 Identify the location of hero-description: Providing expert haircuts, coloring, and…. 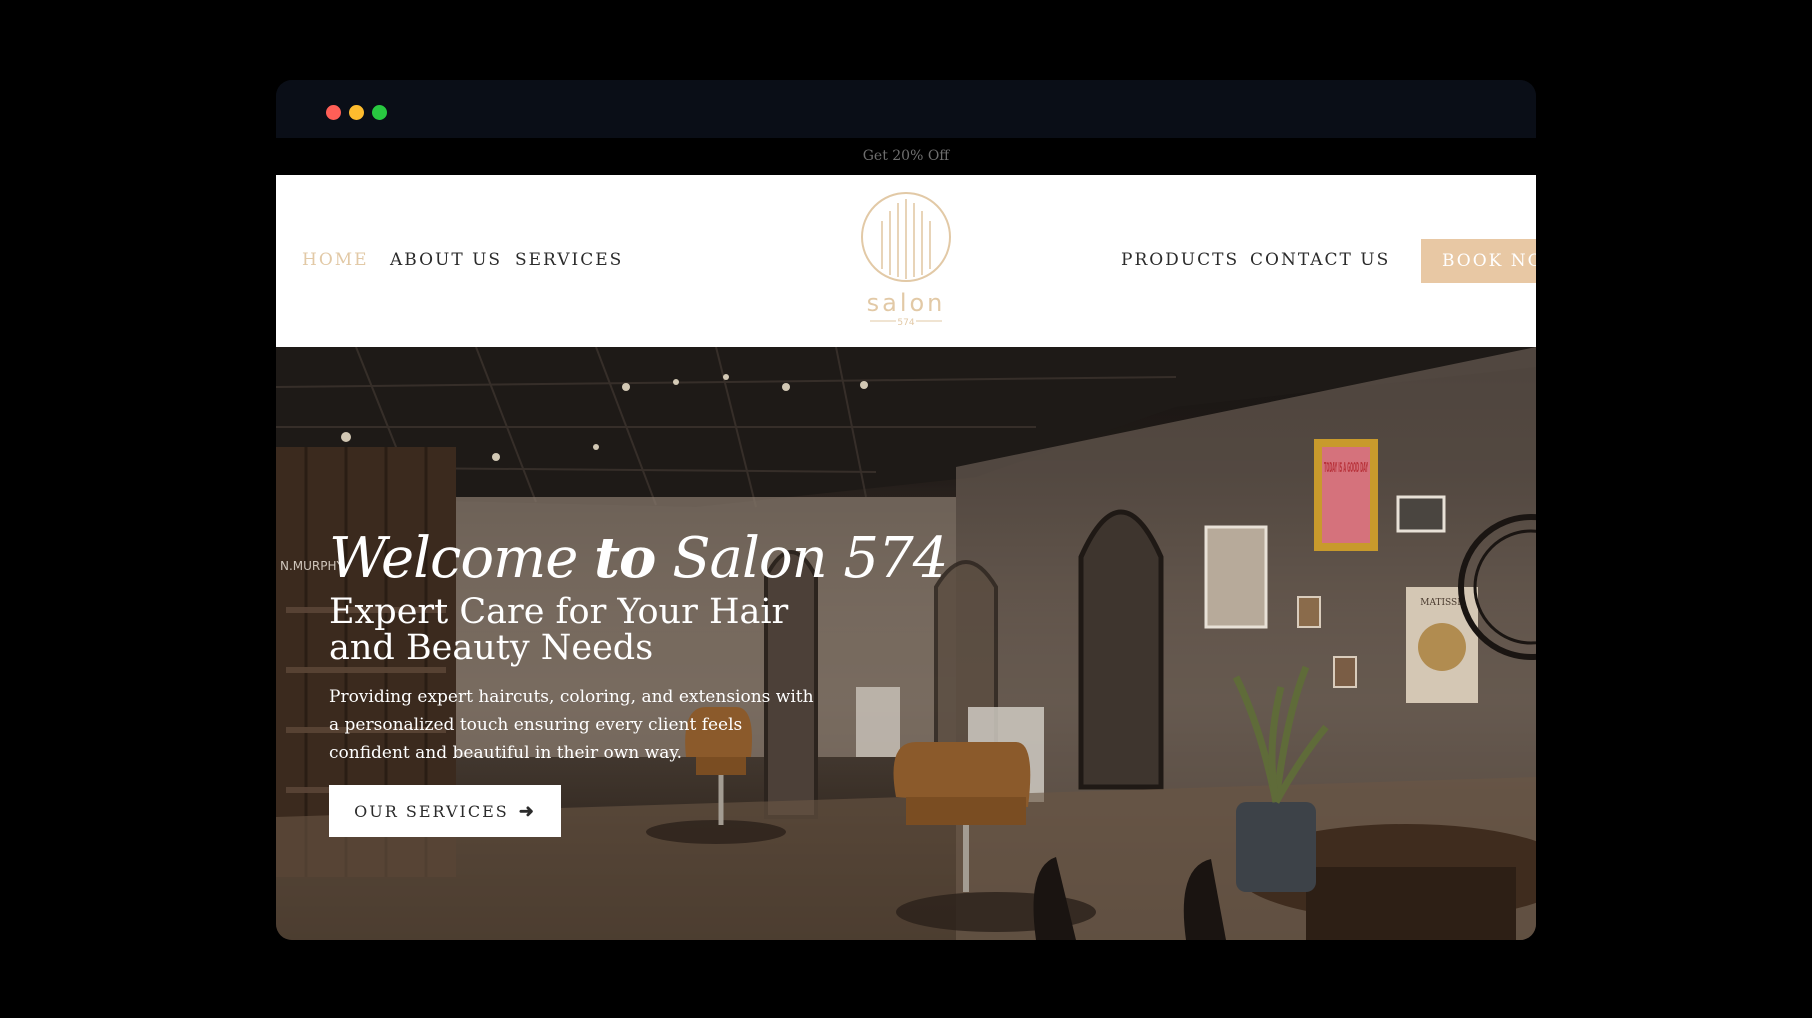
(571, 725).